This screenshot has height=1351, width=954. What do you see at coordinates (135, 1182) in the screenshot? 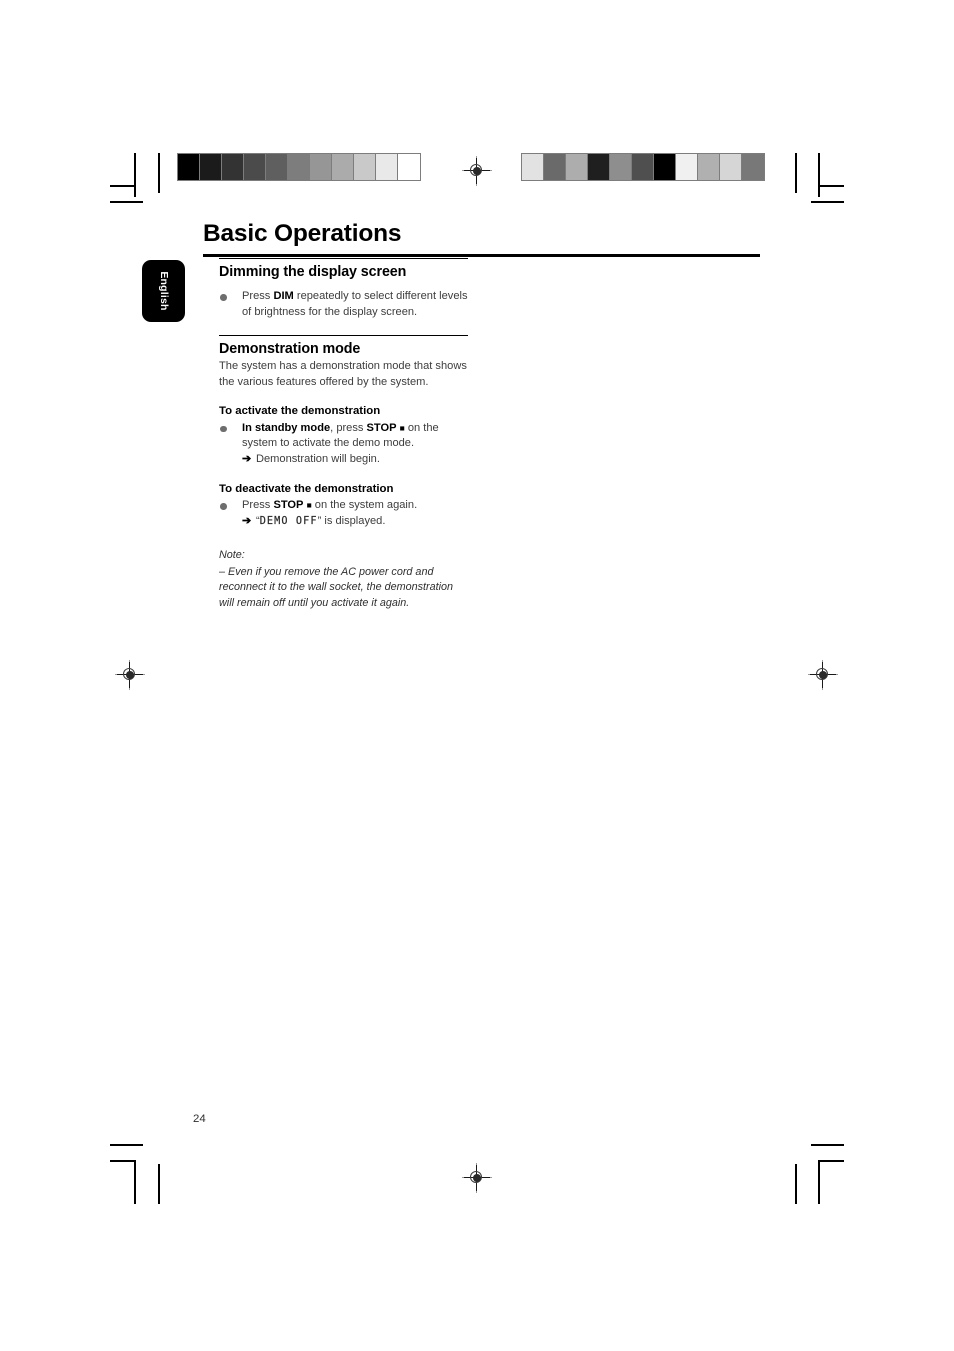
I see `crop-mark-bottom-left-vertical` at bounding box center [135, 1182].